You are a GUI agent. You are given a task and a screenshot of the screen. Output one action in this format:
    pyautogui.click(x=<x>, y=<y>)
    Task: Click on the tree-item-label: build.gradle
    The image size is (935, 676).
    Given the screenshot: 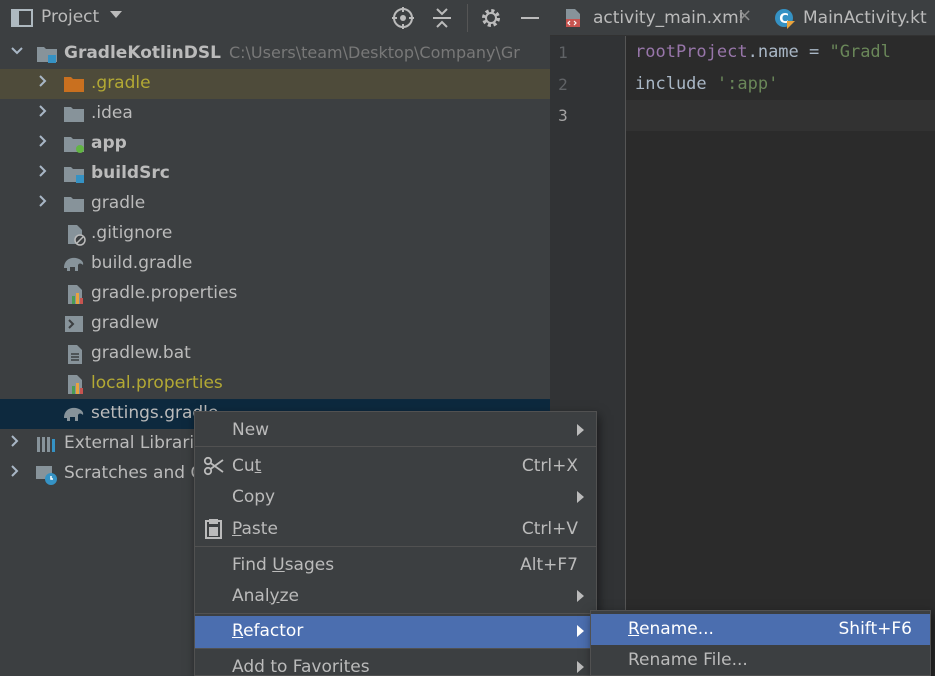 What is the action you would take?
    pyautogui.click(x=142, y=263)
    